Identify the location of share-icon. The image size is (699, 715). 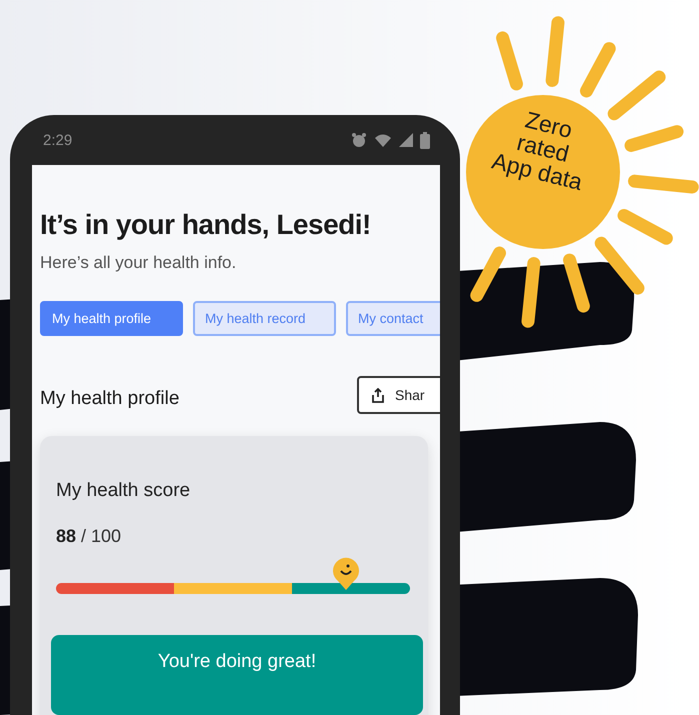
(378, 395).